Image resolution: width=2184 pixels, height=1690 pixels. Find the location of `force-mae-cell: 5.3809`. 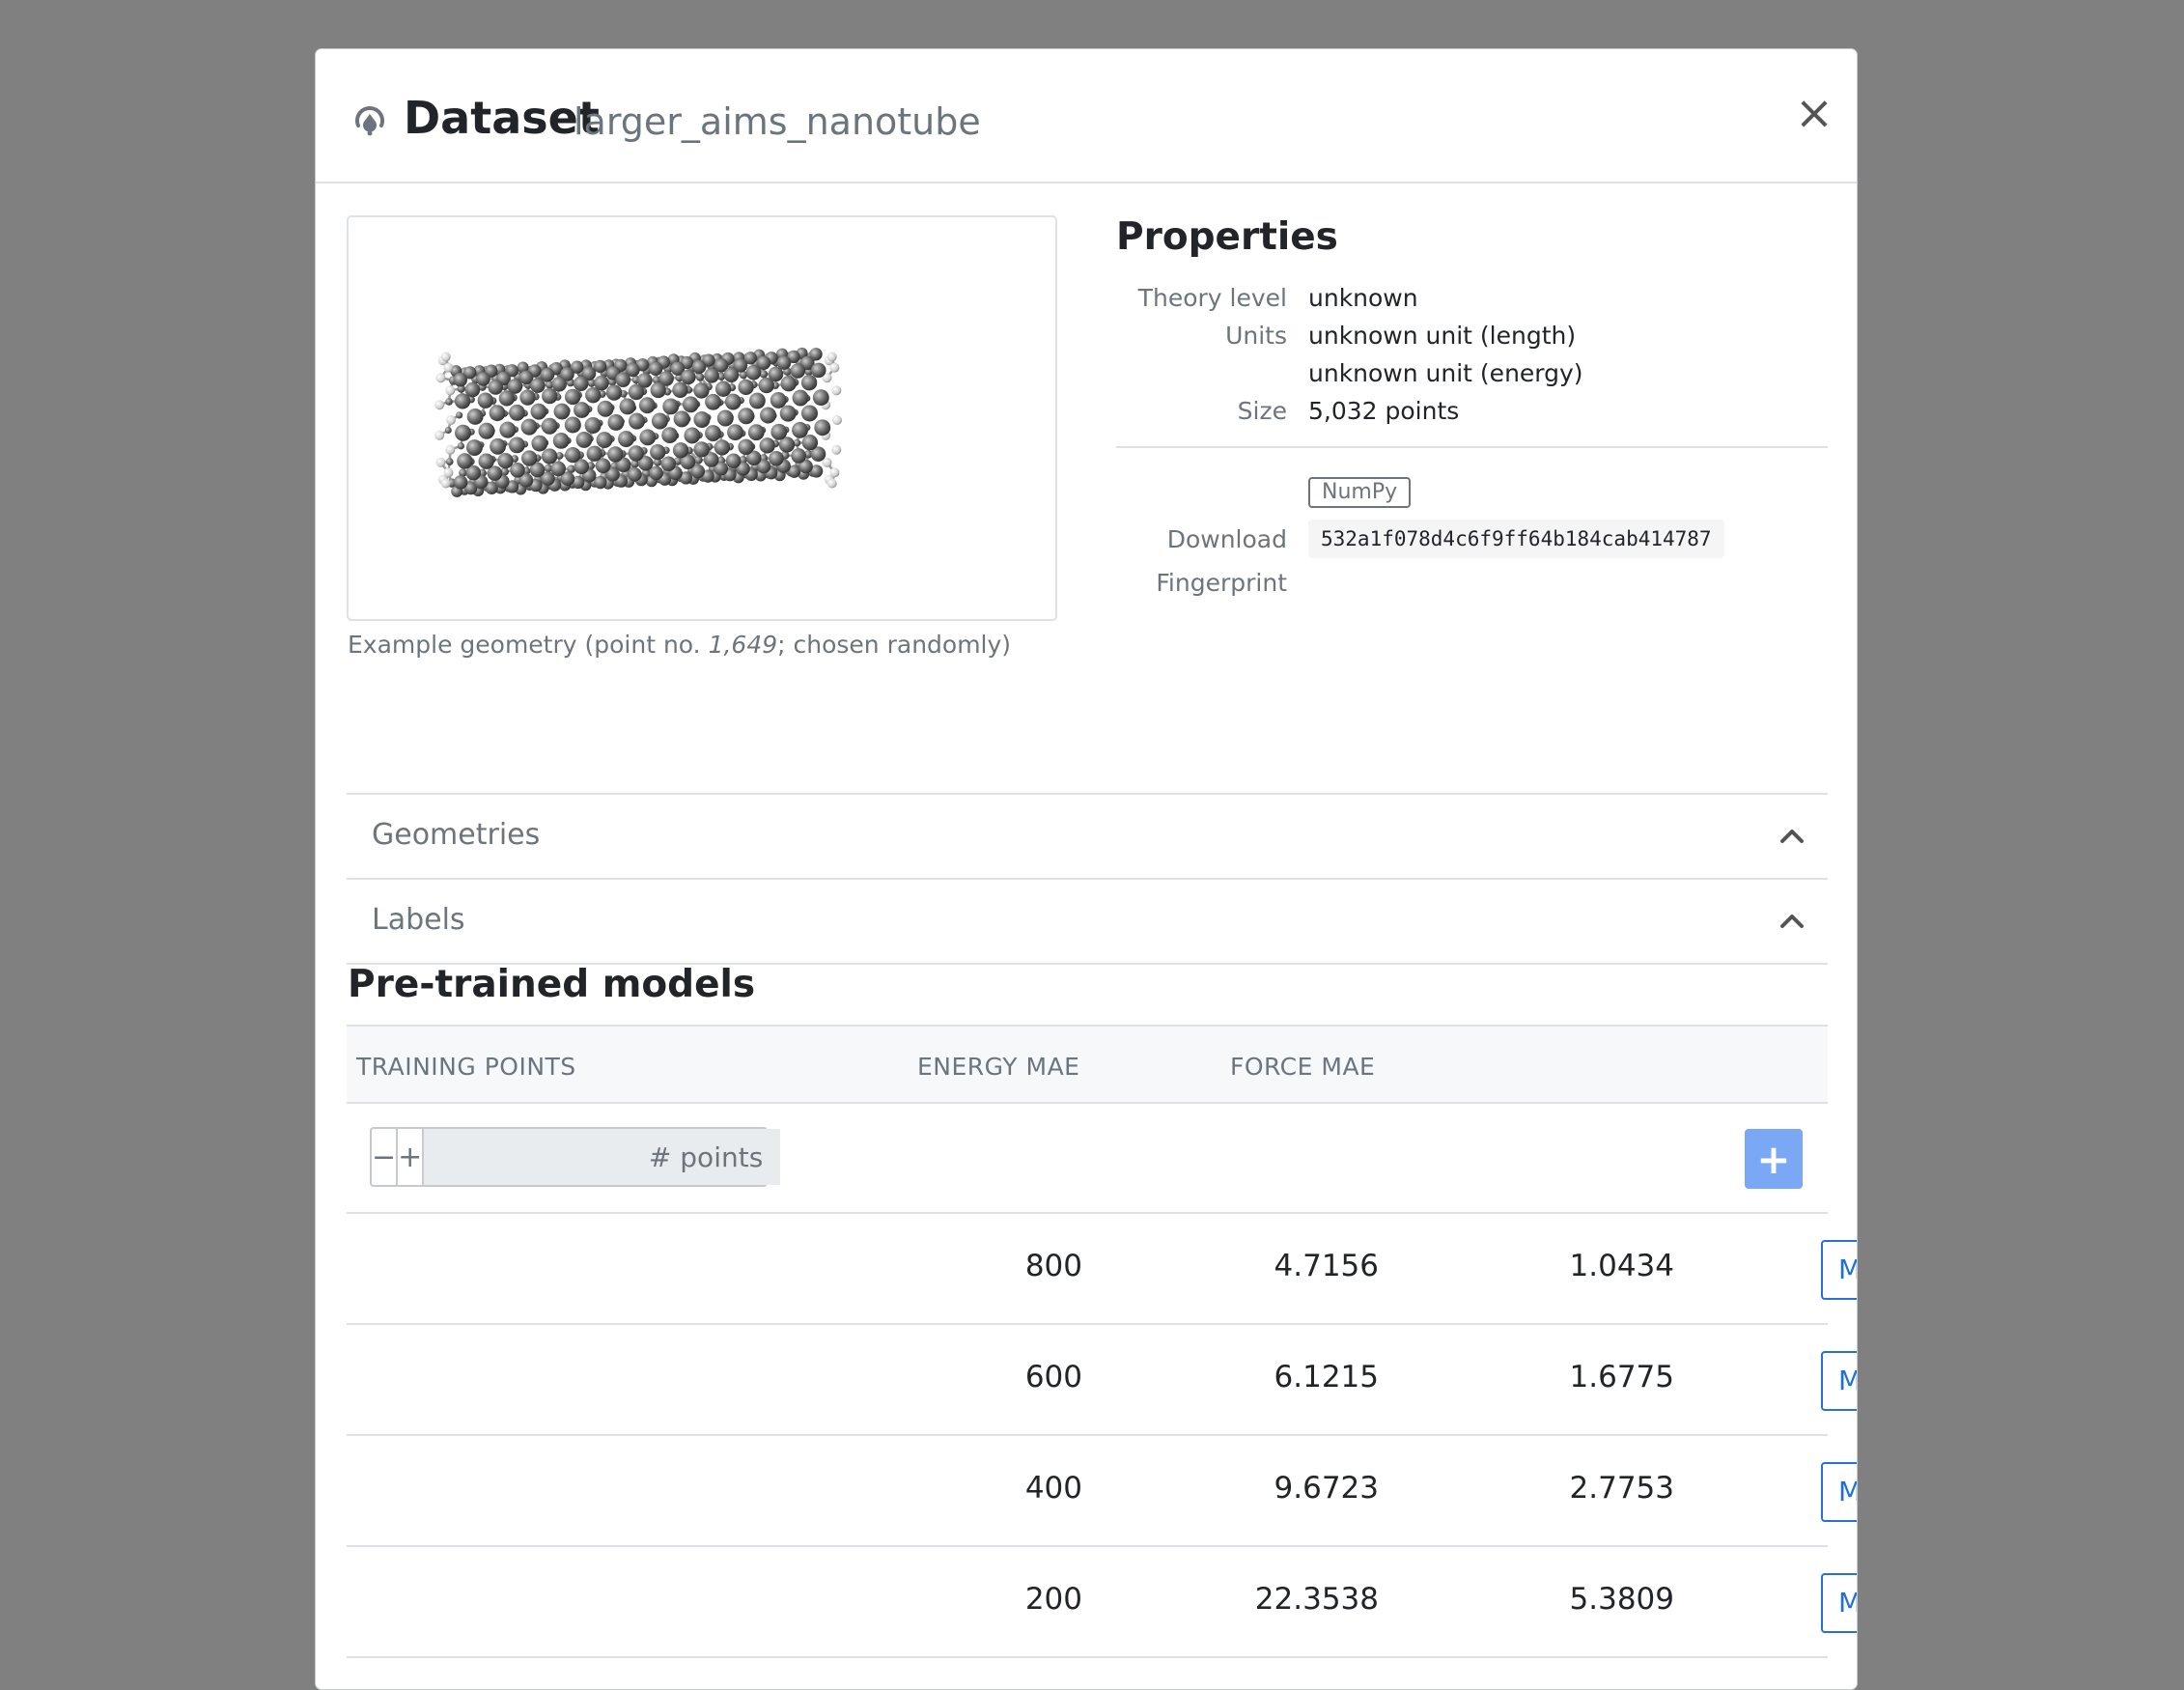

force-mae-cell: 5.3809 is located at coordinates (1622, 1599).